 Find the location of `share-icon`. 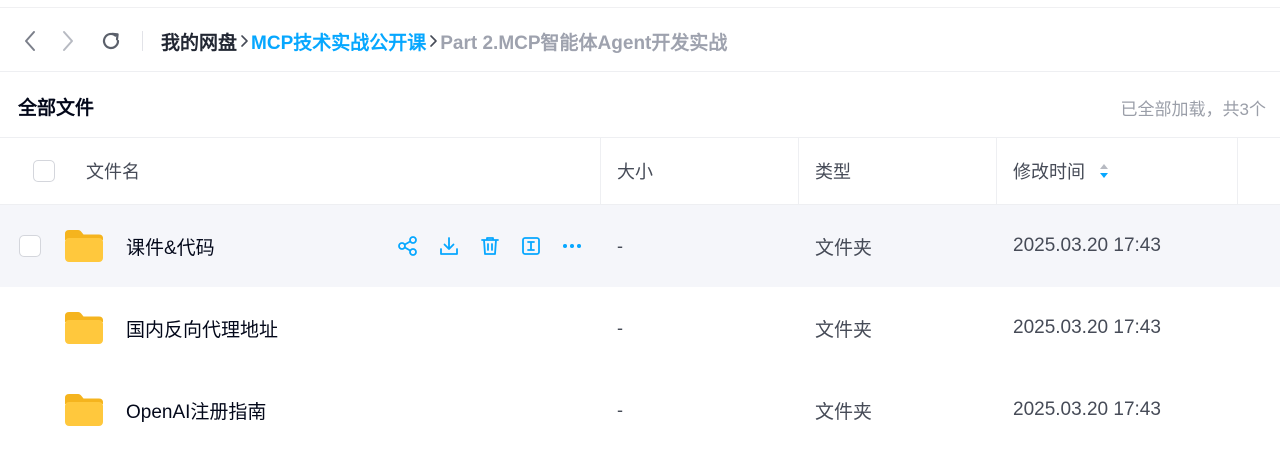

share-icon is located at coordinates (408, 246).